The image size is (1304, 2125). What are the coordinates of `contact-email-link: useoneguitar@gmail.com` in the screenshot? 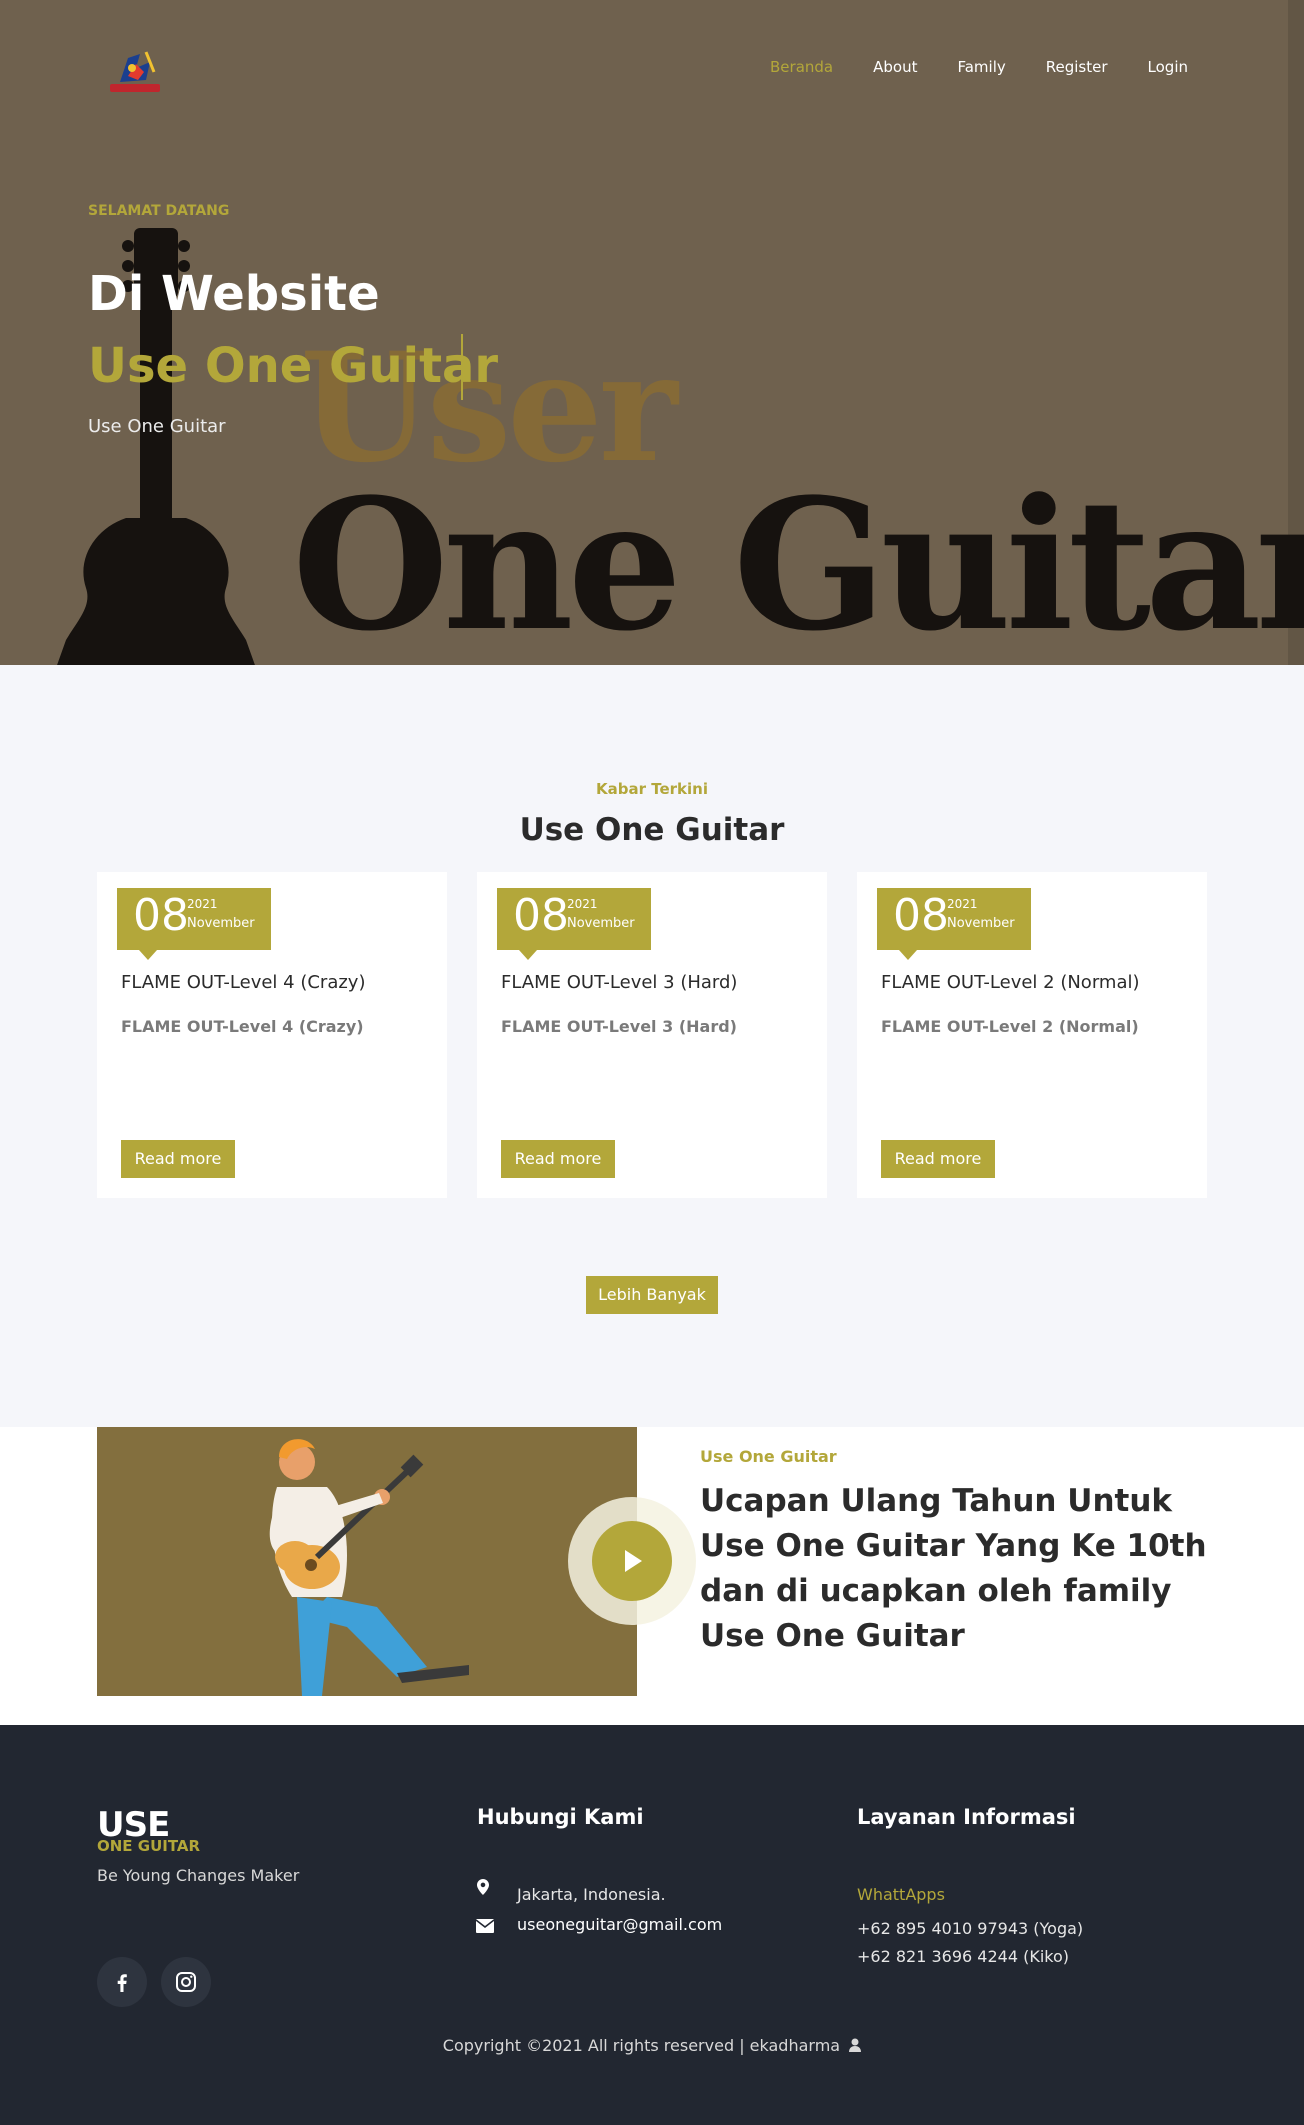 It's located at (619, 1924).